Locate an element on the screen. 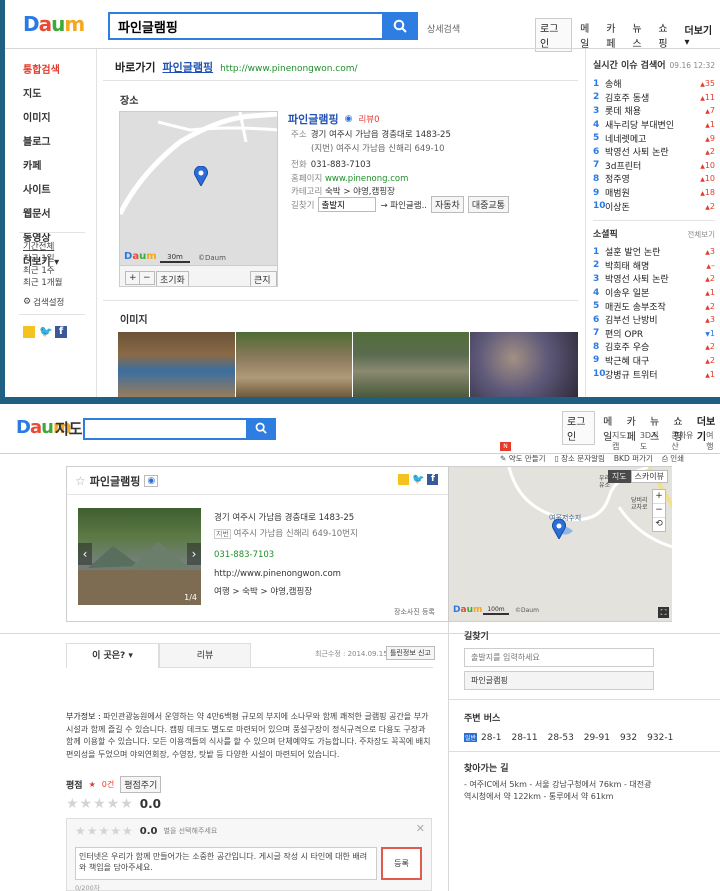 Image resolution: width=720 pixels, height=891 pixels. comment-stars: ★★★★★ is located at coordinates (104, 831).